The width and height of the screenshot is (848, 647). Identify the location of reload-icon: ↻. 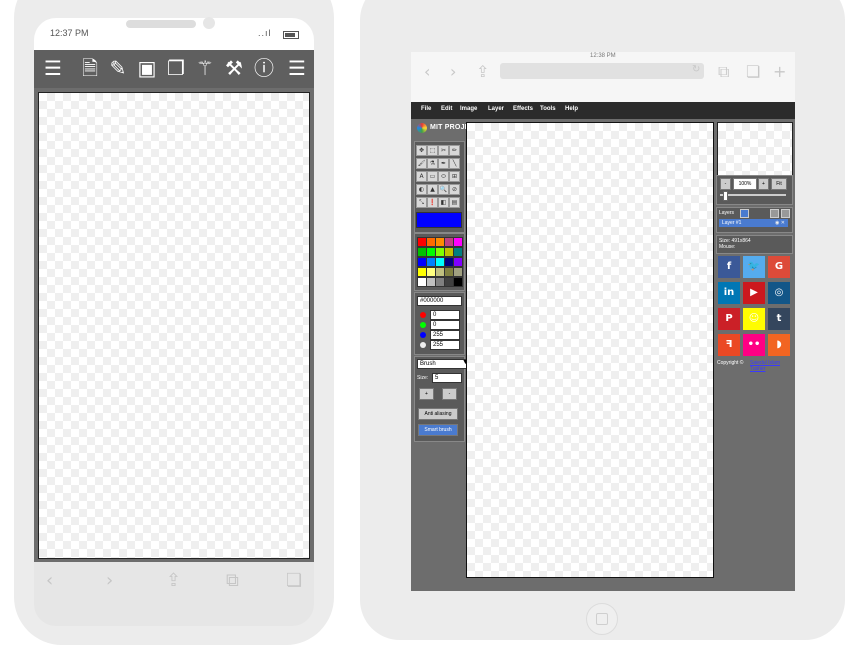
(696, 69).